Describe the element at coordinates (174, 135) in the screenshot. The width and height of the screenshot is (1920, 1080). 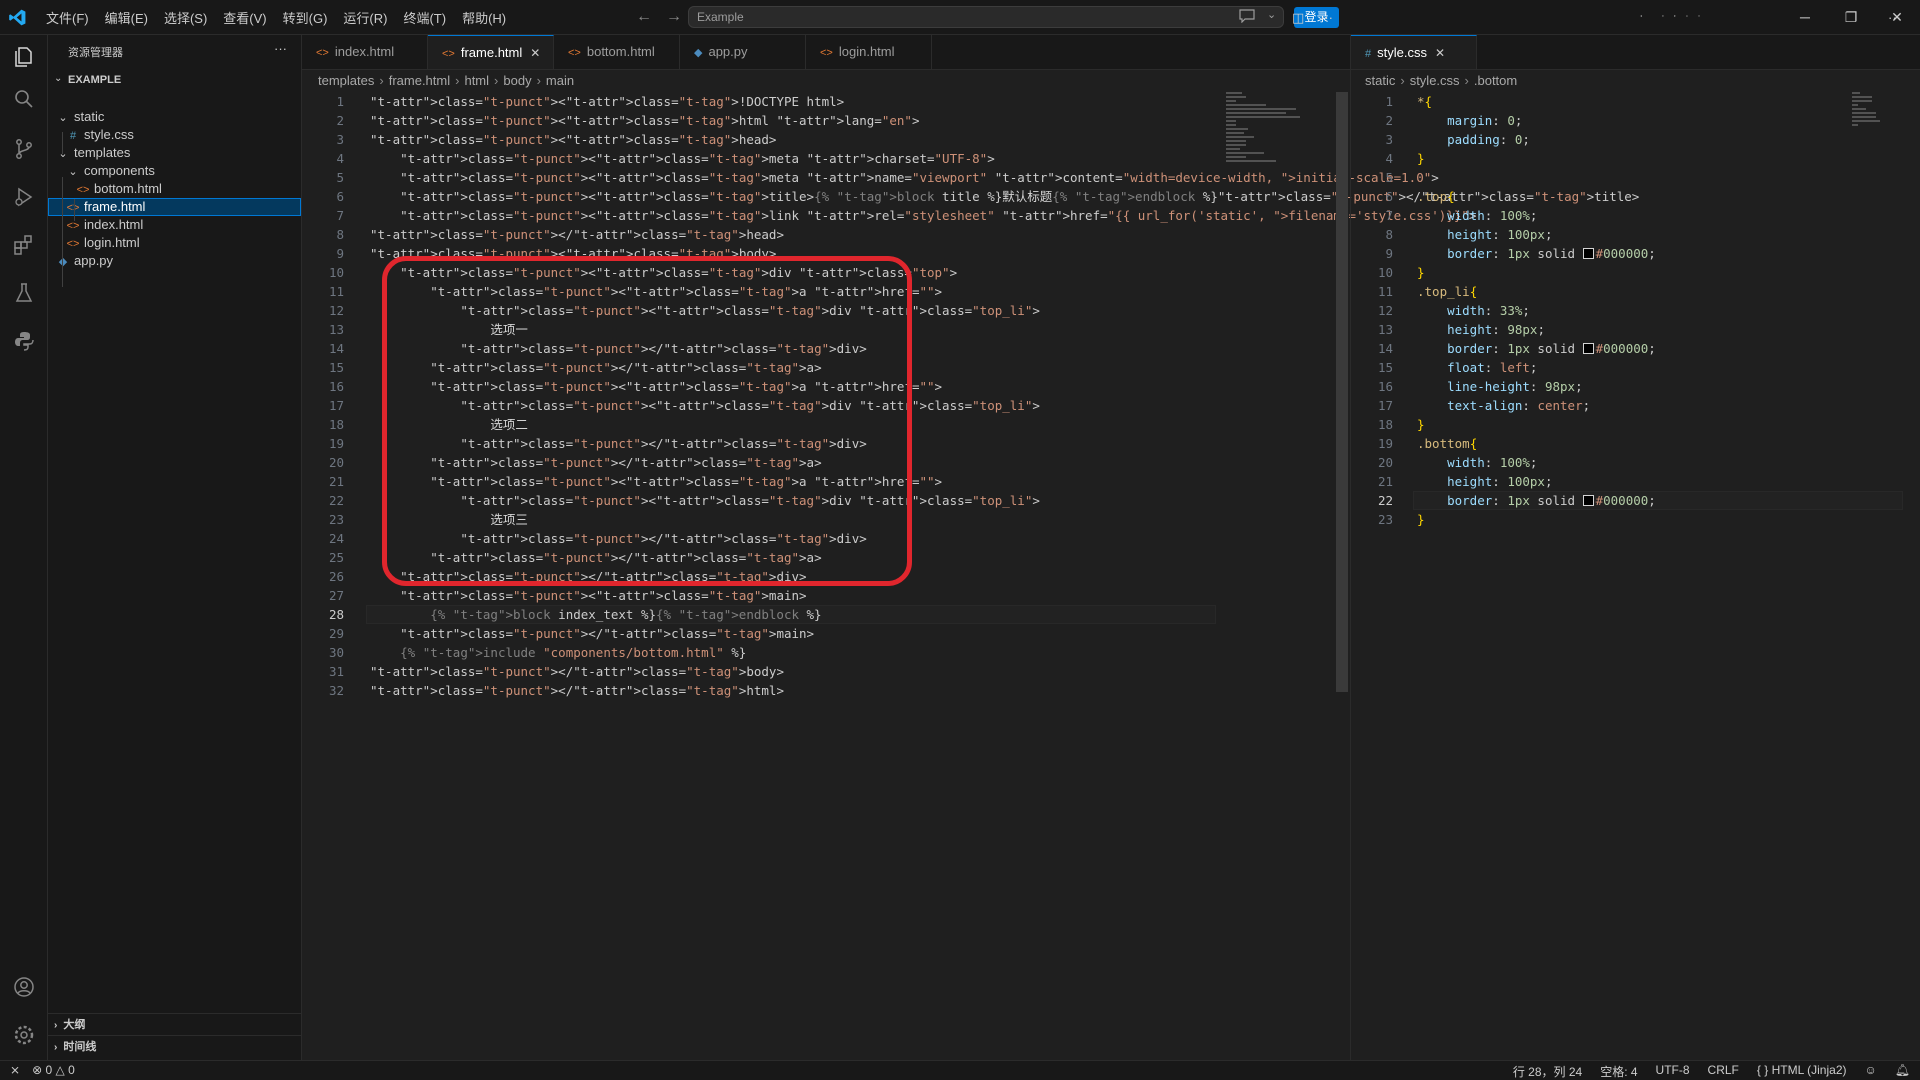
I see `tree-item-style-css: # style.css` at that location.